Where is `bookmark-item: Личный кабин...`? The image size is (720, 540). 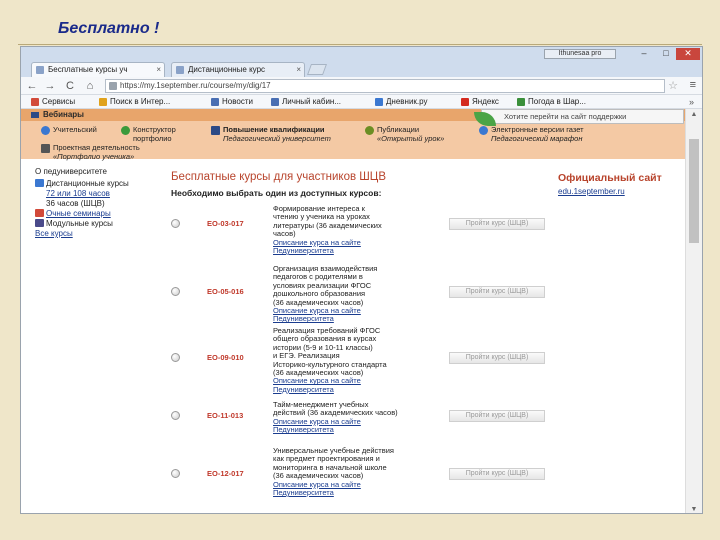
bookmark-item: Личный кабин... is located at coordinates (306, 102).